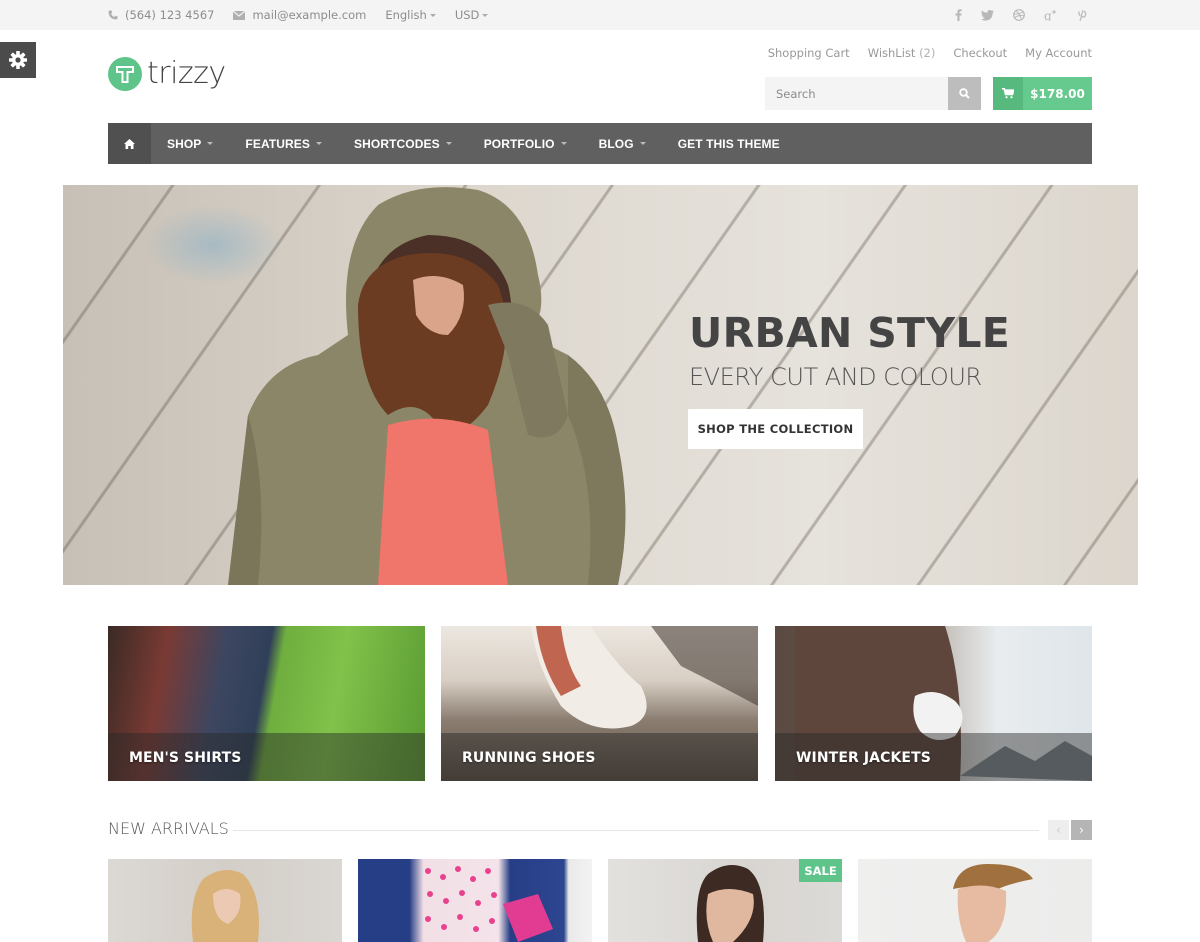 The width and height of the screenshot is (1200, 942). Describe the element at coordinates (519, 143) in the screenshot. I see `nav-label: PORTFOLIO` at that location.